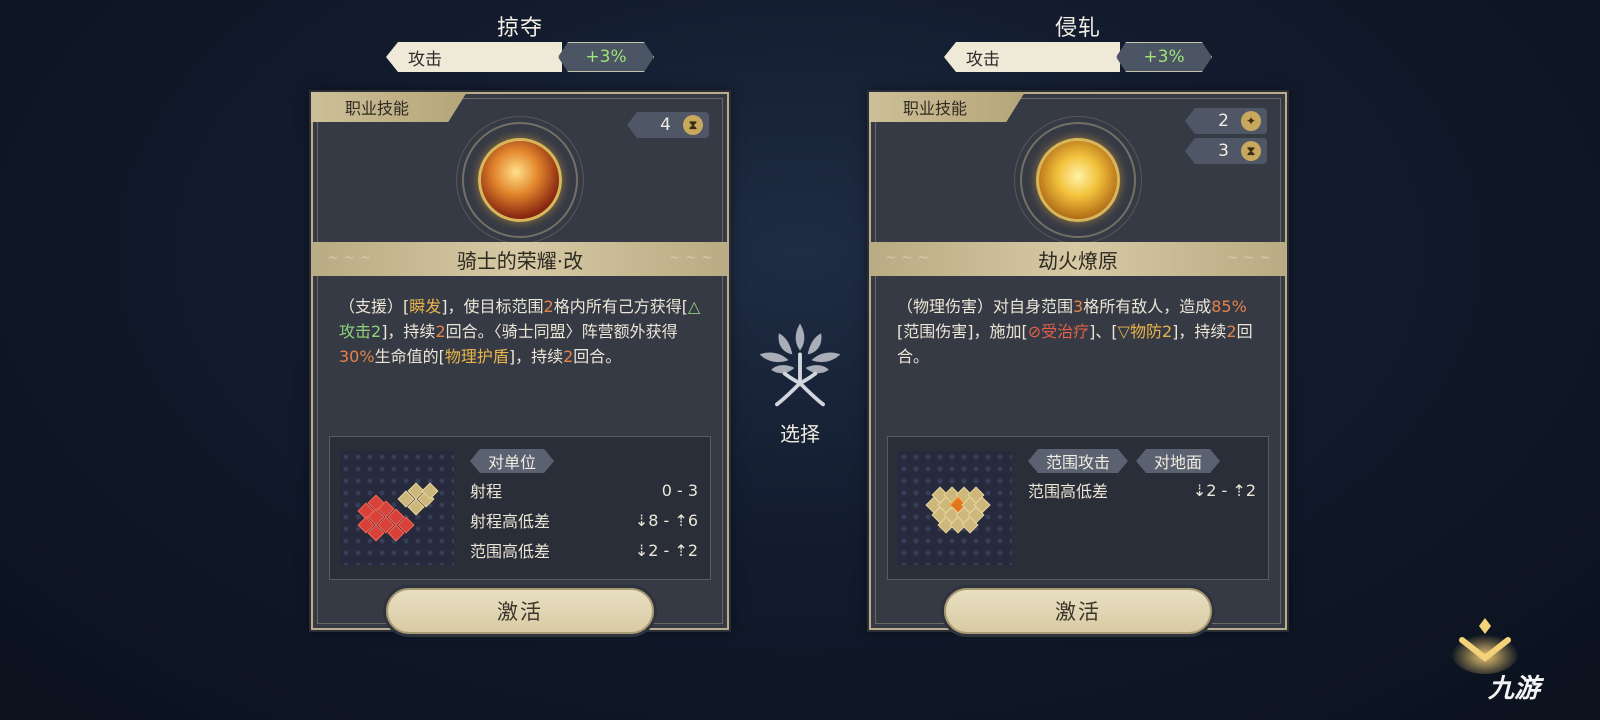 The image size is (1600, 720). I want to click on left-path-title: 掠夺, so click(519, 28).